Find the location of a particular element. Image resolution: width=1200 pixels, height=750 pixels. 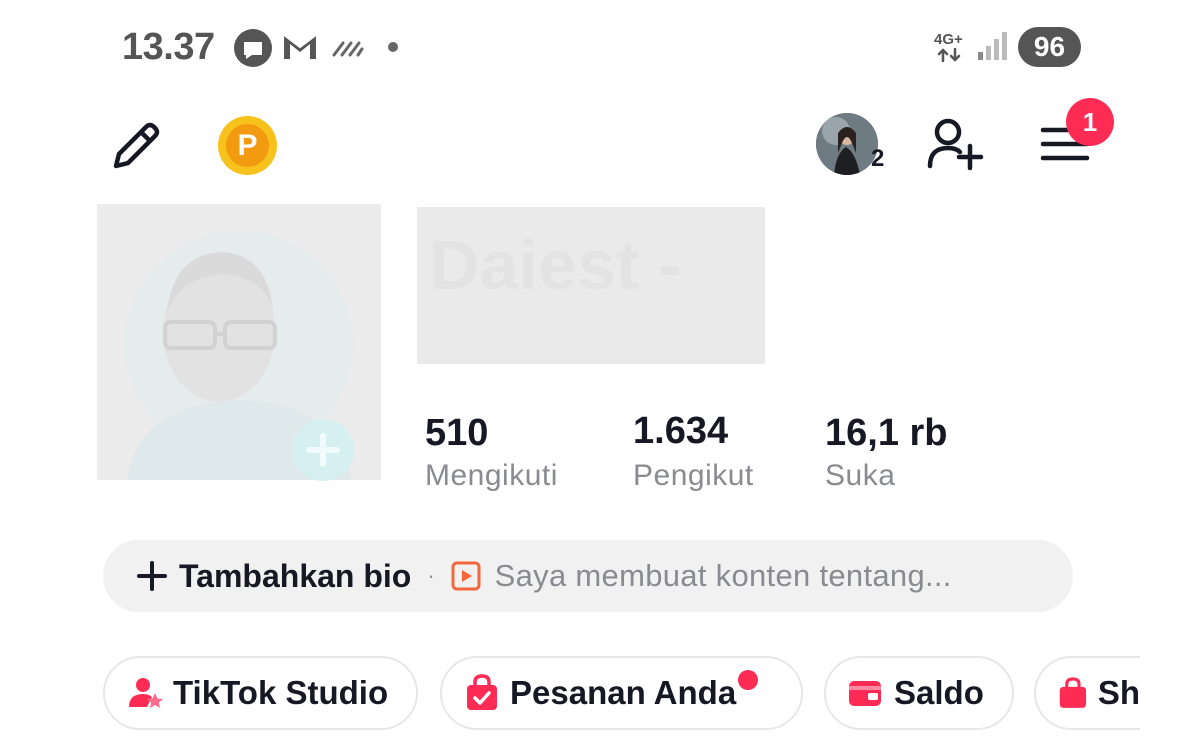

stat-label: Pengikut is located at coordinates (693, 475).